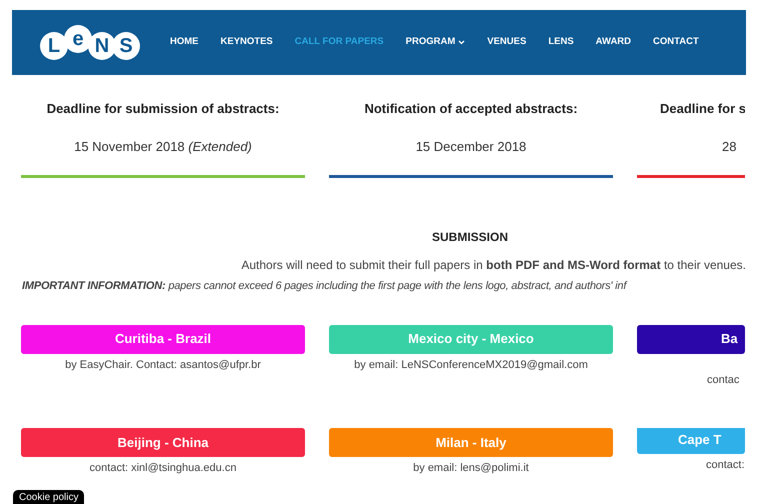 The width and height of the screenshot is (761, 504). I want to click on venue-button: Beijing - China, so click(163, 442).